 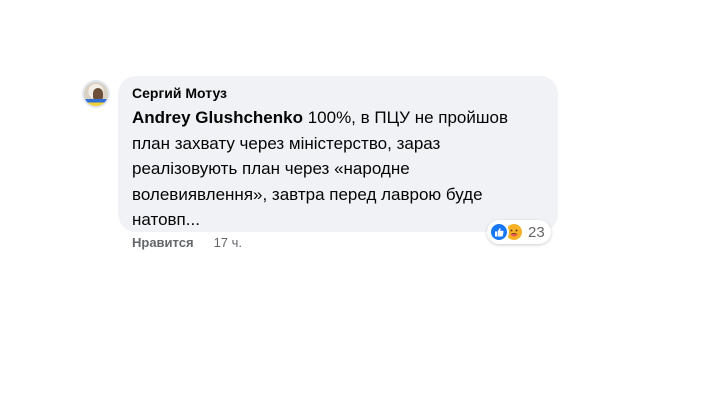 I want to click on mention-link: Andrey Glushchenko, so click(x=217, y=117).